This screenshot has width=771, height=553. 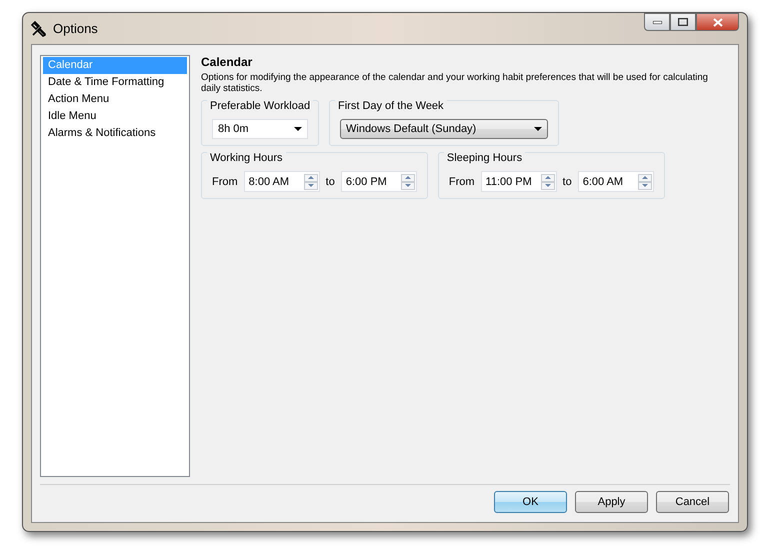 I want to click on group-label: Working Hours, so click(x=246, y=158).